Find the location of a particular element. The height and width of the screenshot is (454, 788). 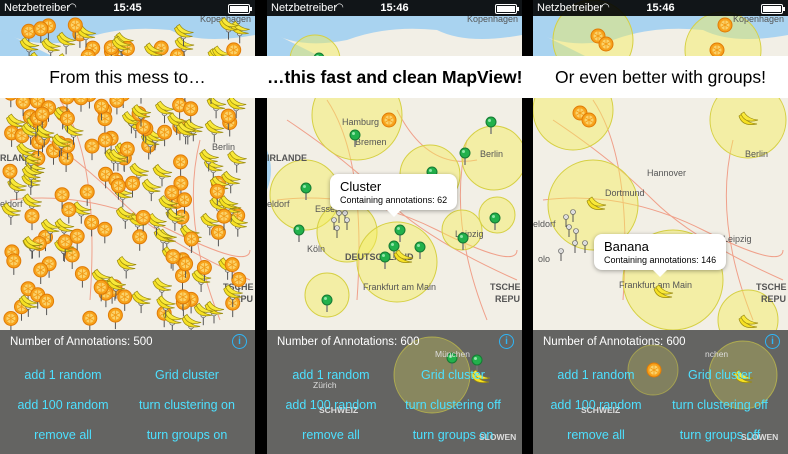

map-label-frankfurt: Frankfurt am Main is located at coordinates (399, 287).